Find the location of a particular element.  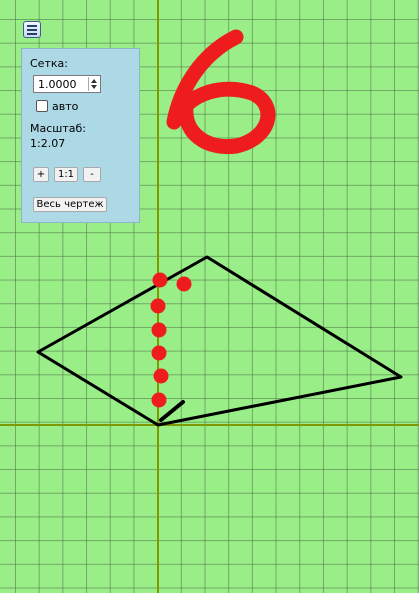

scale-label: Масштаб: is located at coordinates (58, 128).